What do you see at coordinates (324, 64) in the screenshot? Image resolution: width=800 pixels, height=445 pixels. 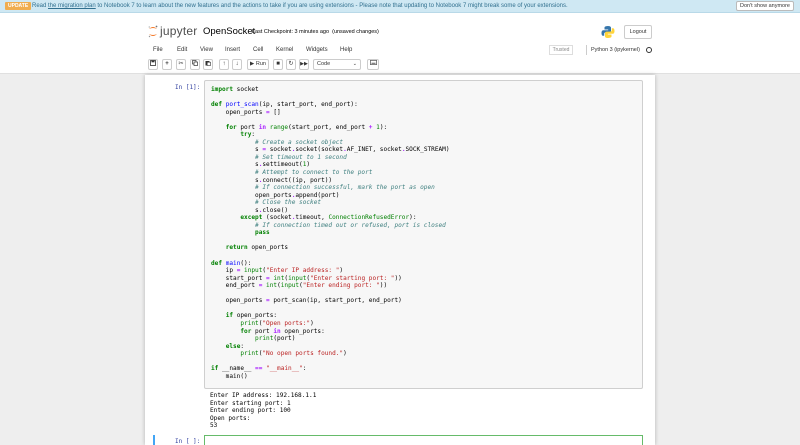 I see `cell-type-value: Code` at bounding box center [324, 64].